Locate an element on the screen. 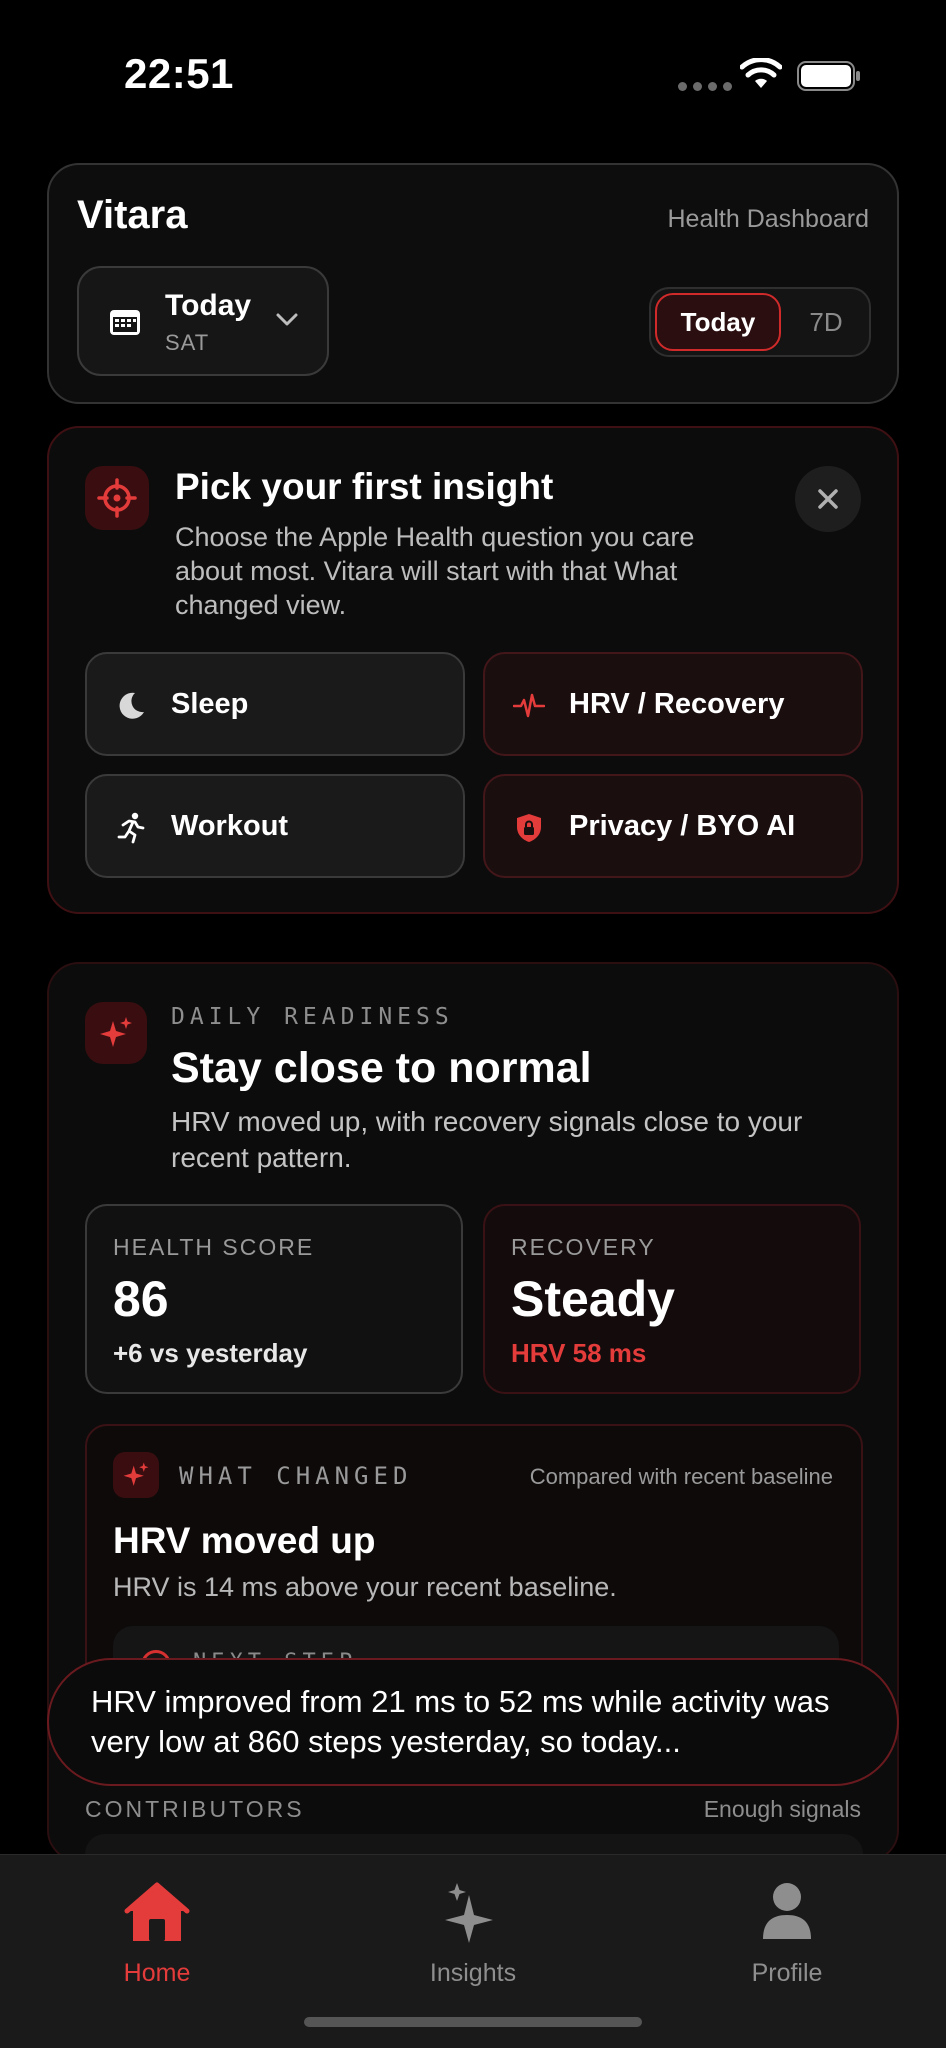 The height and width of the screenshot is (2048, 946). home-indicator is located at coordinates (473, 2022).